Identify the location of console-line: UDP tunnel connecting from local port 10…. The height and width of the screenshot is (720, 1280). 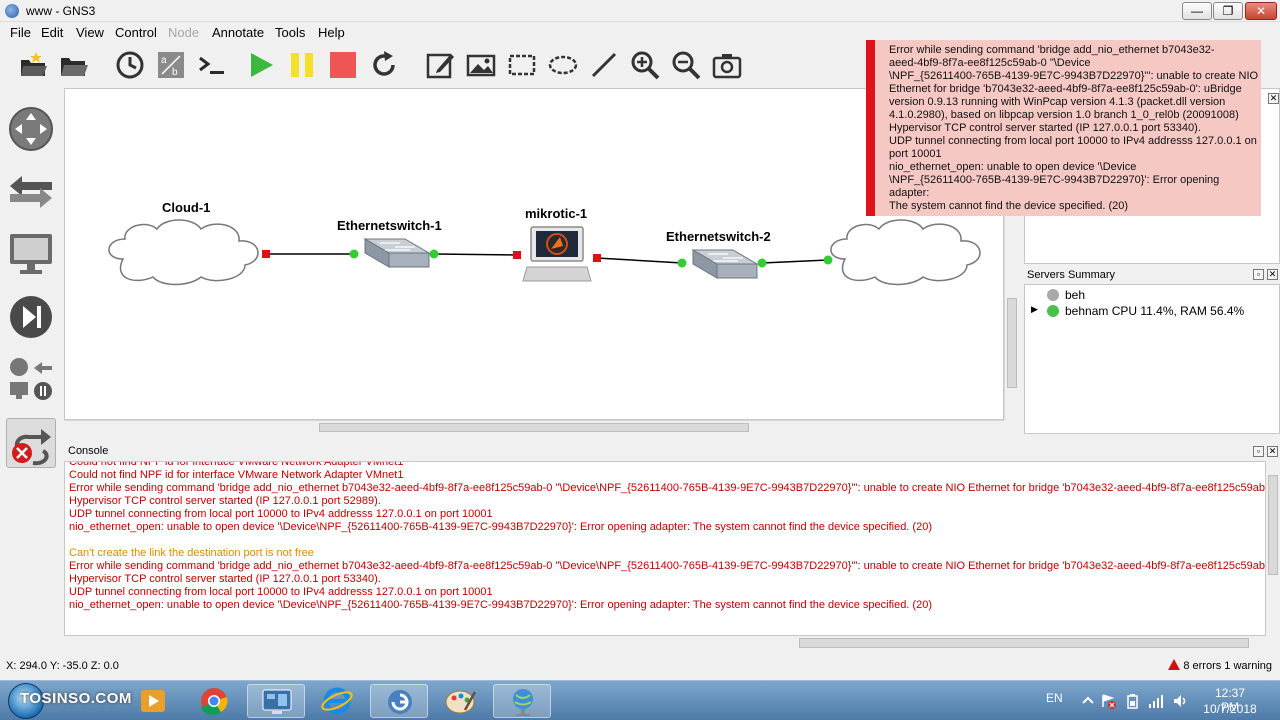
(281, 514).